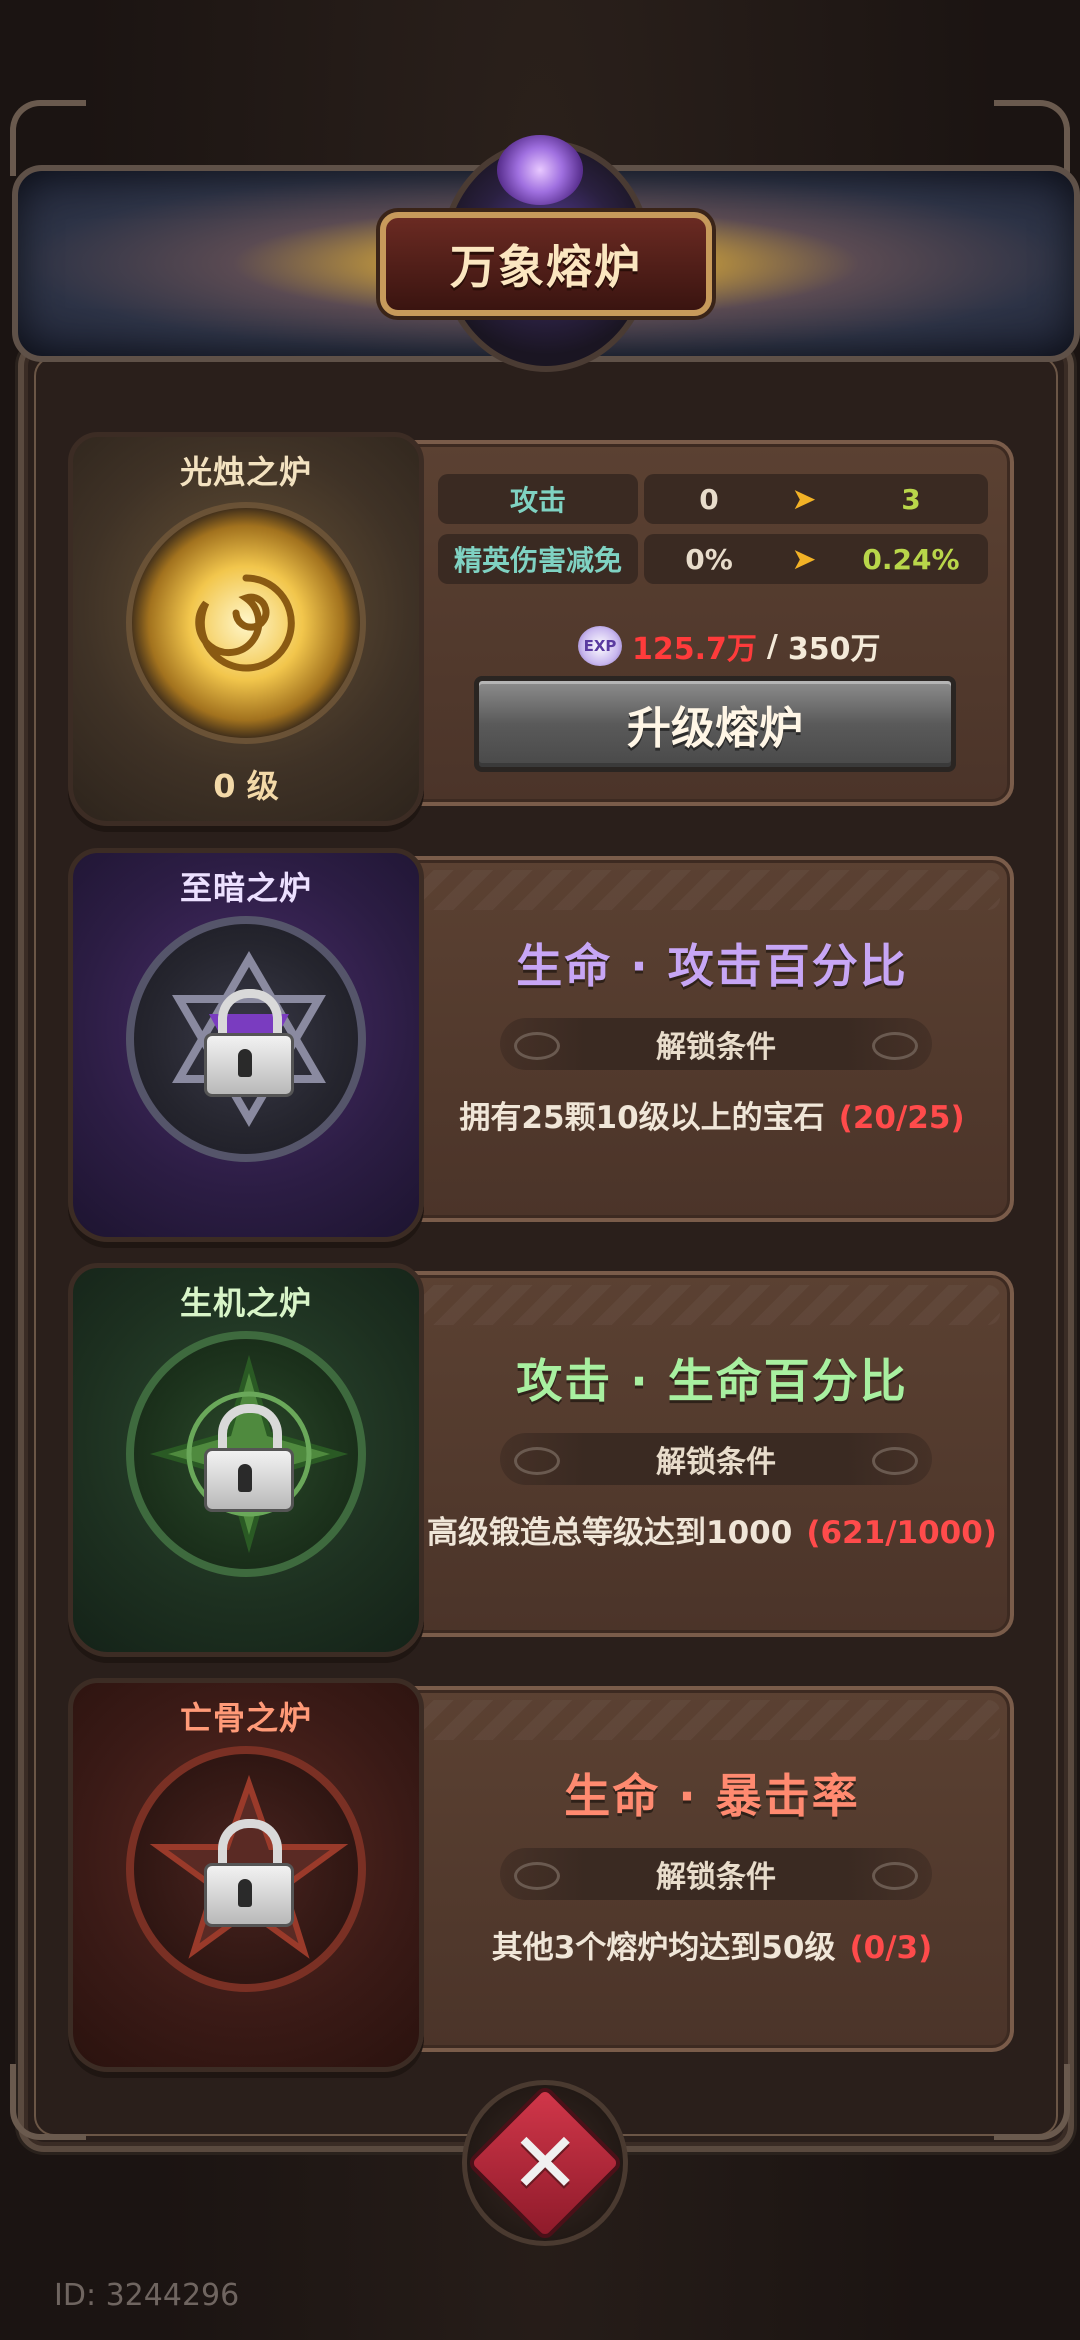 This screenshot has width=1080, height=2340. I want to click on furnace-level: 0 级, so click(246, 786).